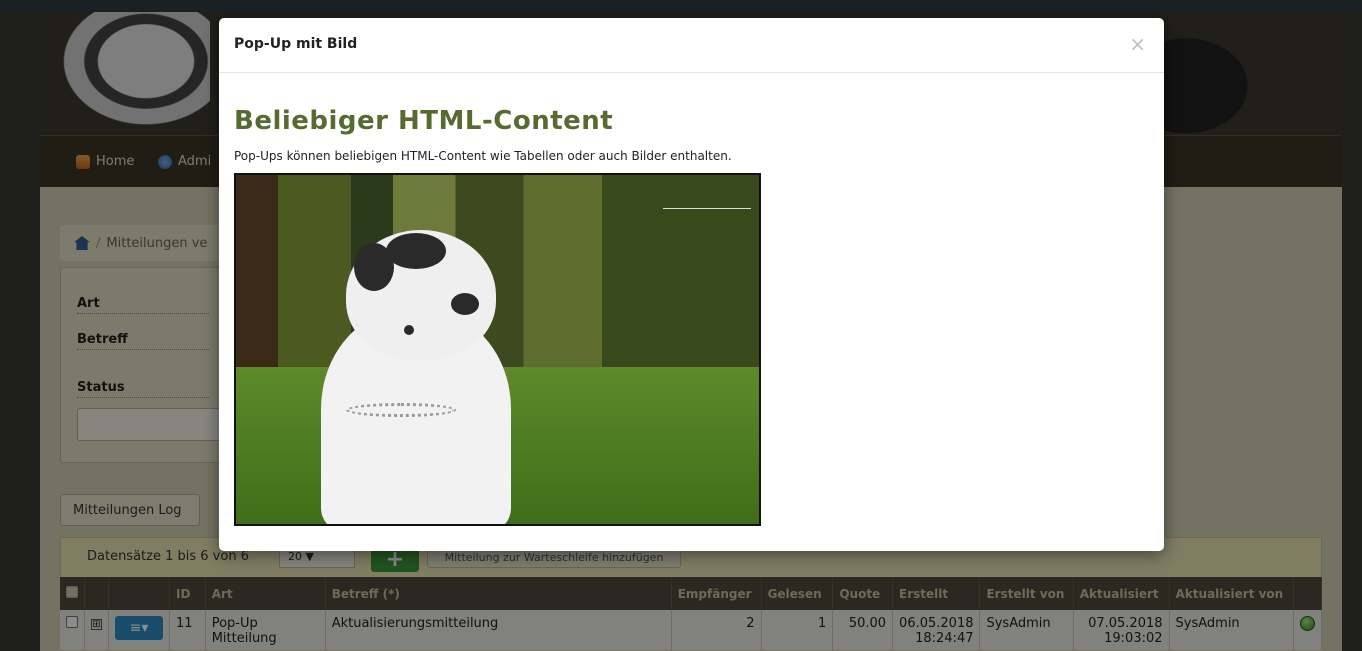  What do you see at coordinates (416, 251) in the screenshot?
I see `photo-dog-head-spot` at bounding box center [416, 251].